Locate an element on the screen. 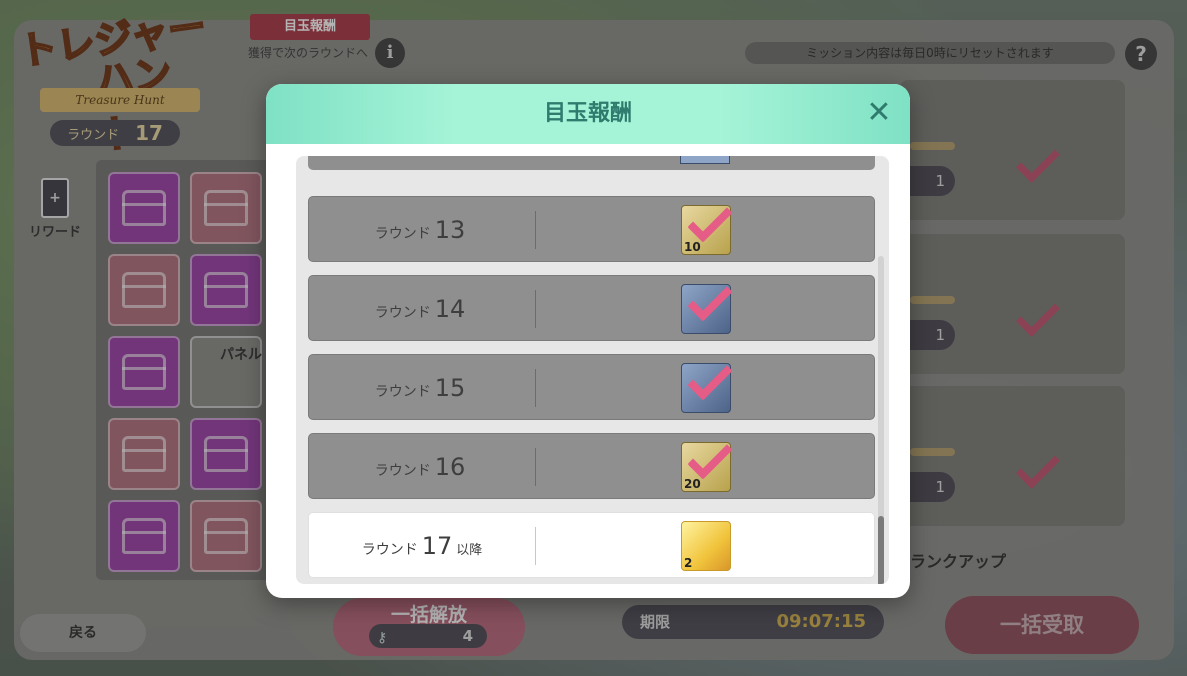 The image size is (1187, 676). round-suffix: 以降 is located at coordinates (469, 550).